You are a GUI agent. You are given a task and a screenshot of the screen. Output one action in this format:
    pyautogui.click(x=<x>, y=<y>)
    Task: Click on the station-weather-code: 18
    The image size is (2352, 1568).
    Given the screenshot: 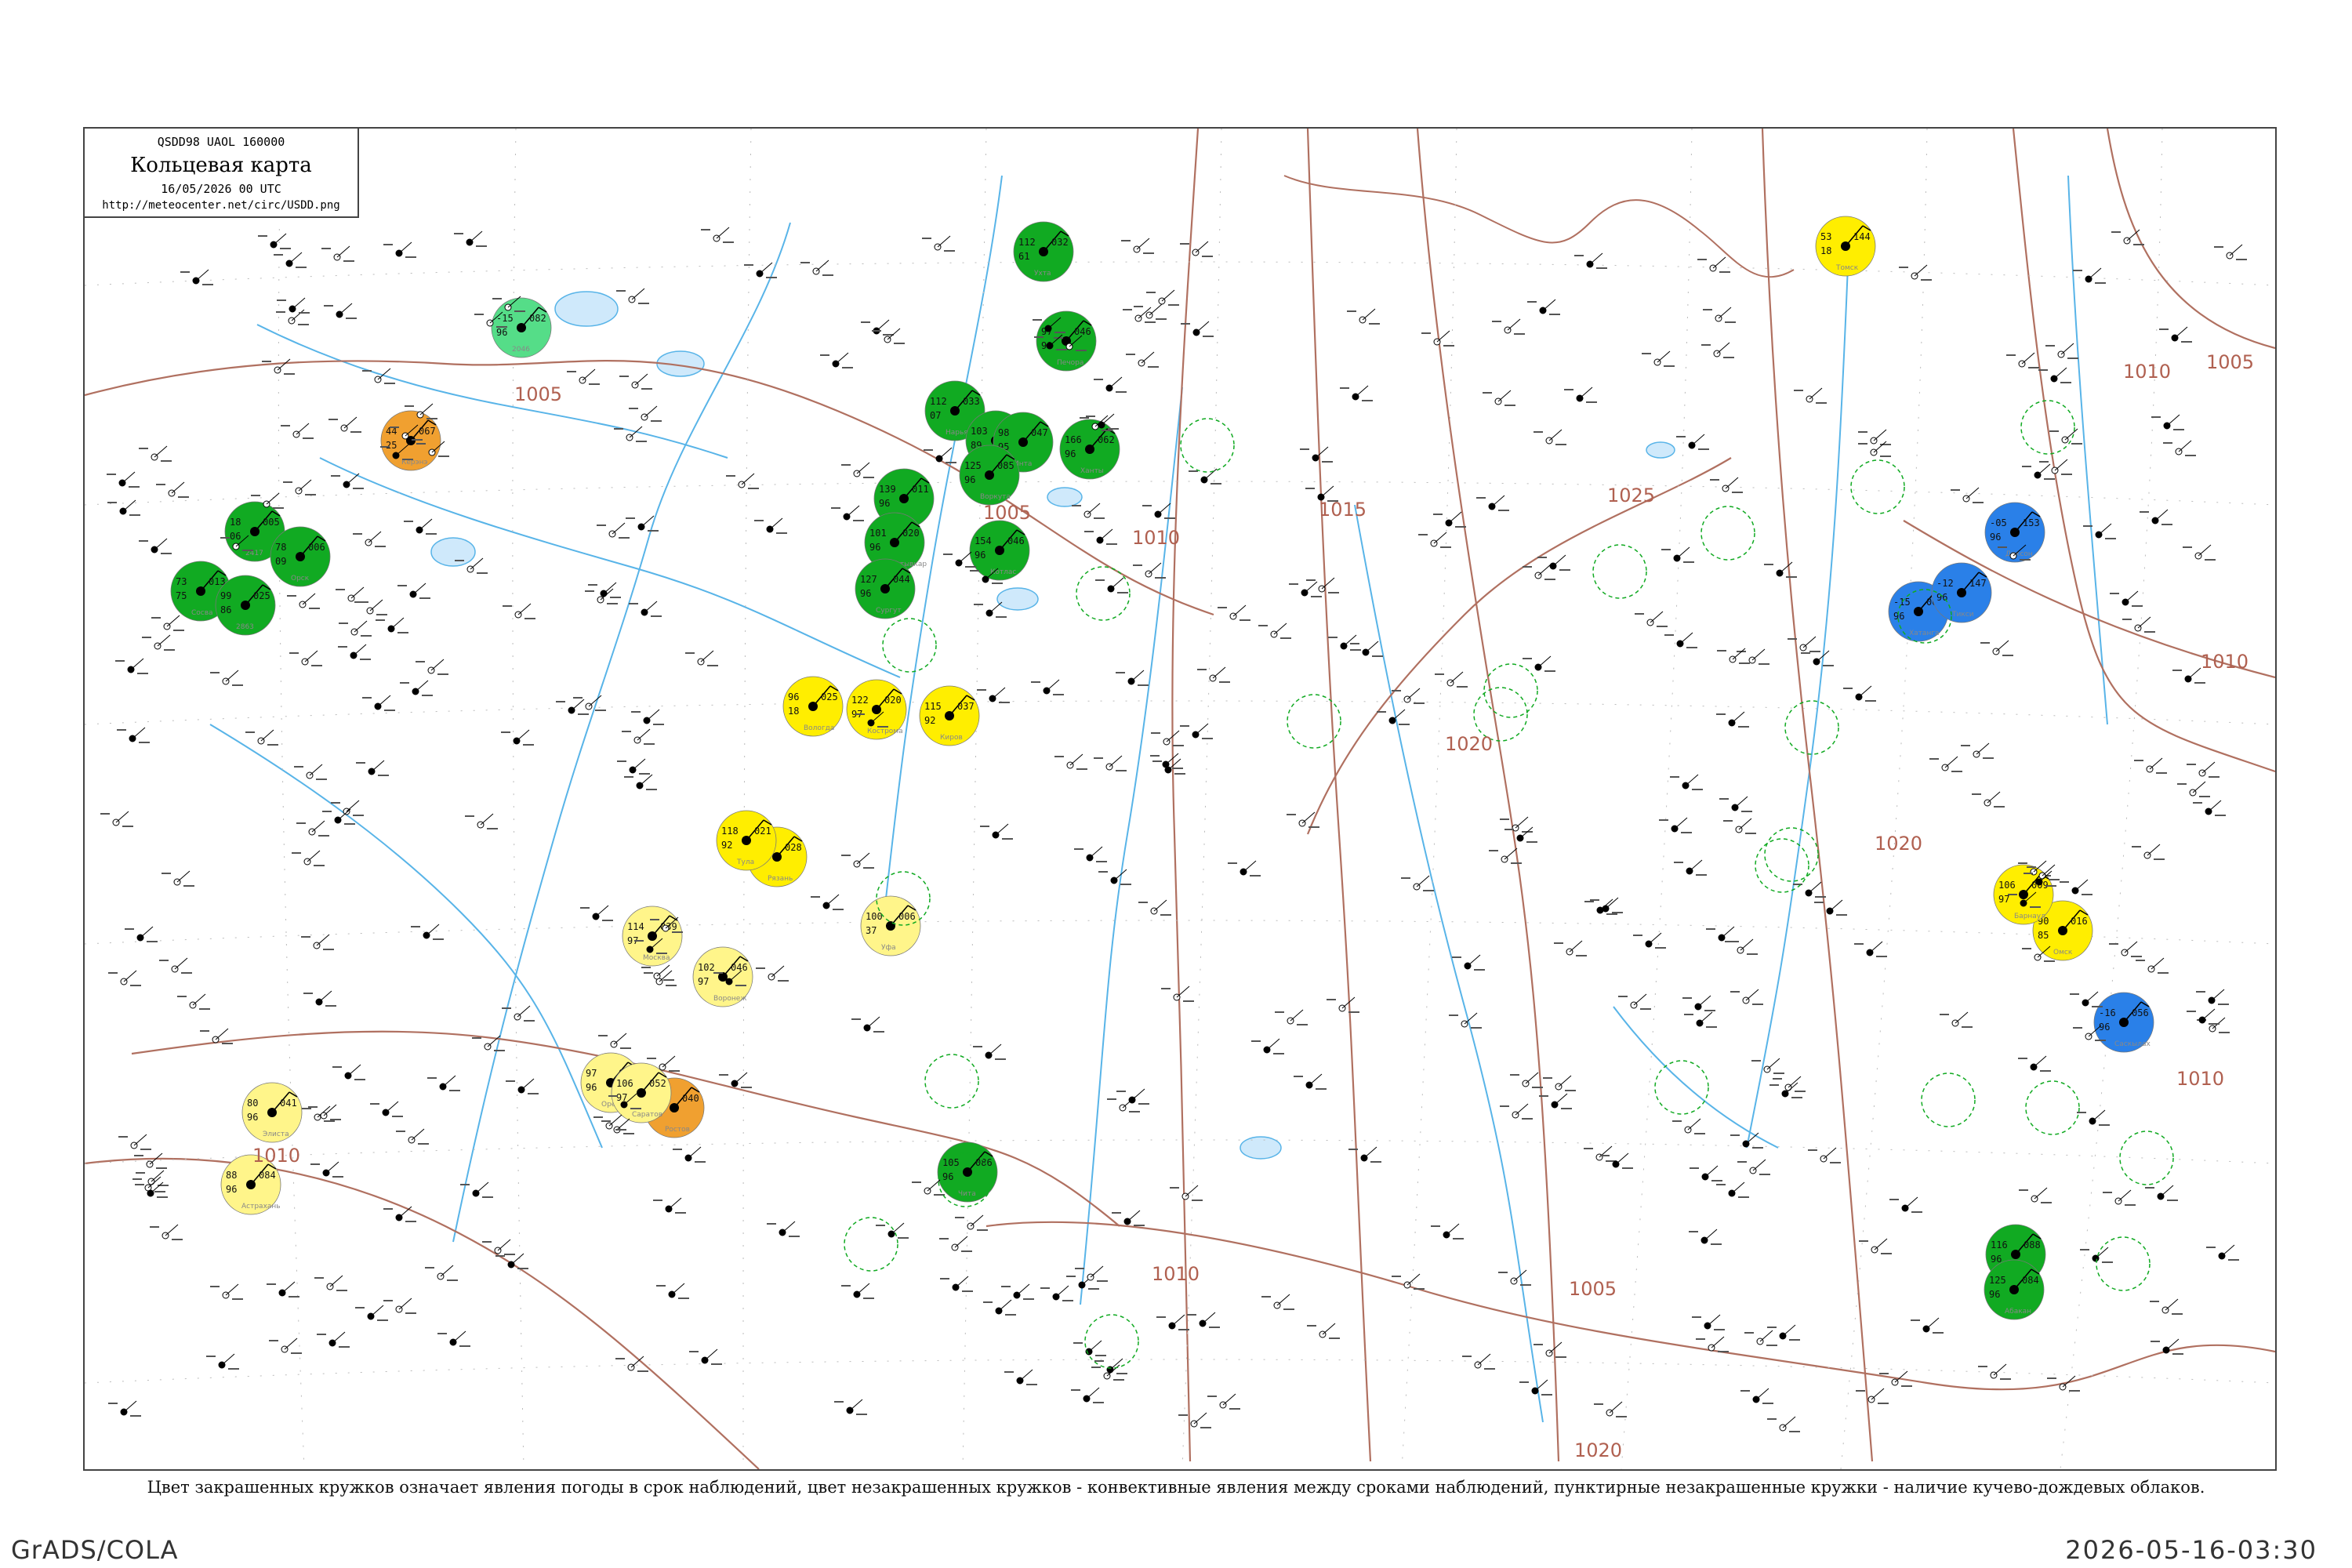 What is the action you would take?
    pyautogui.click(x=793, y=711)
    